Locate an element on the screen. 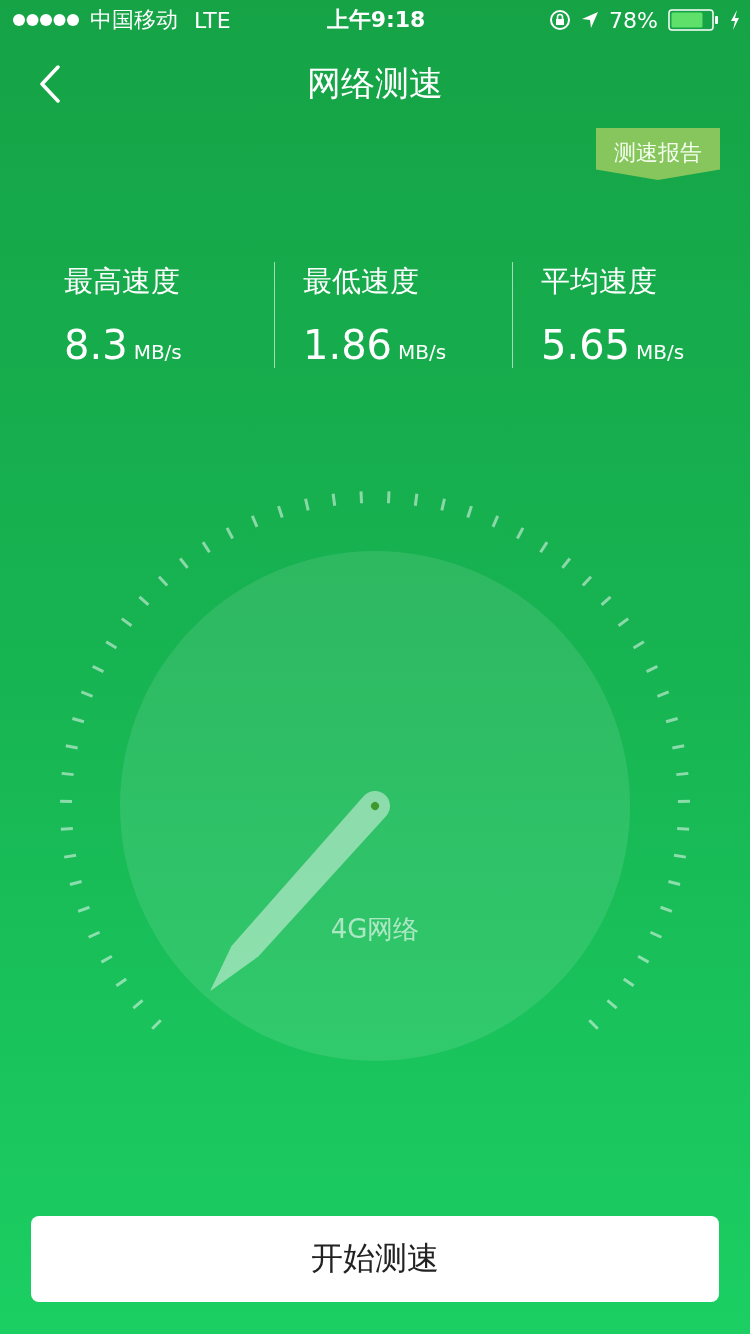  stat-value: 8.3 MB/s is located at coordinates (123, 345).